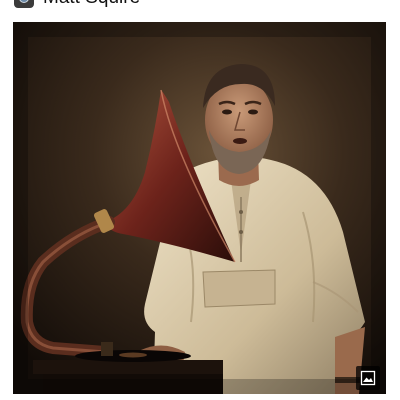  I want to click on table, so click(128, 367).